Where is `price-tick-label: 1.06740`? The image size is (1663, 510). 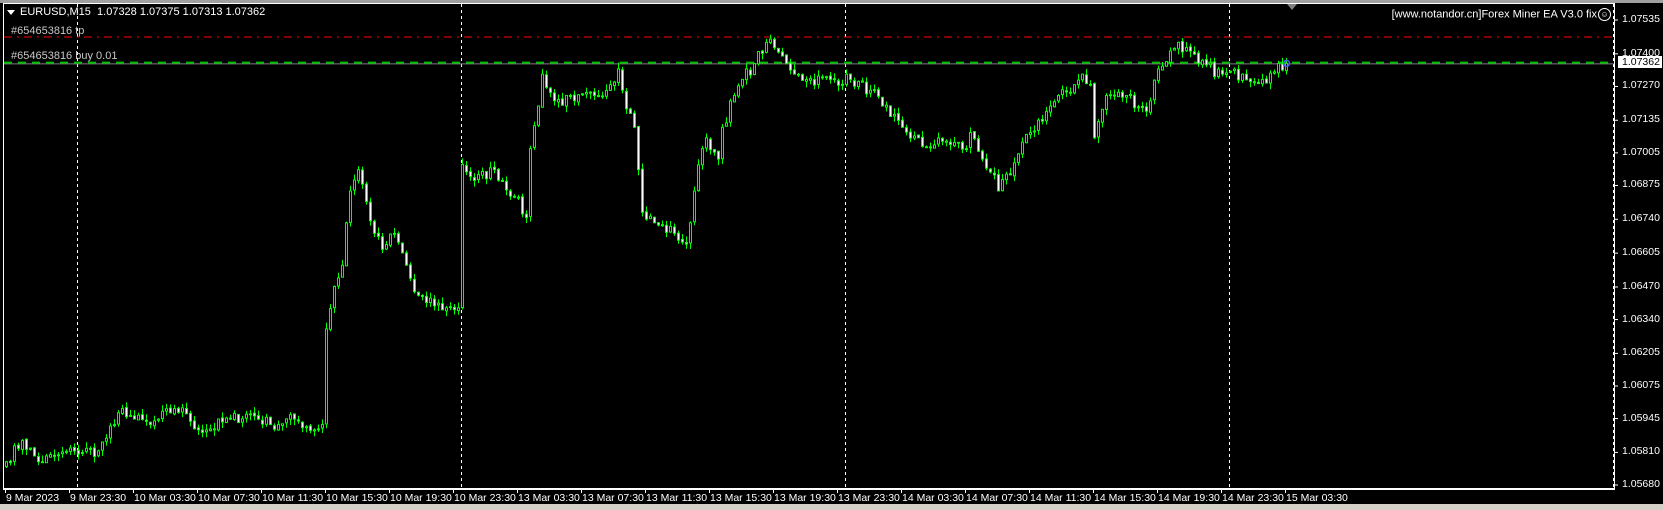
price-tick-label: 1.06740 is located at coordinates (1641, 218).